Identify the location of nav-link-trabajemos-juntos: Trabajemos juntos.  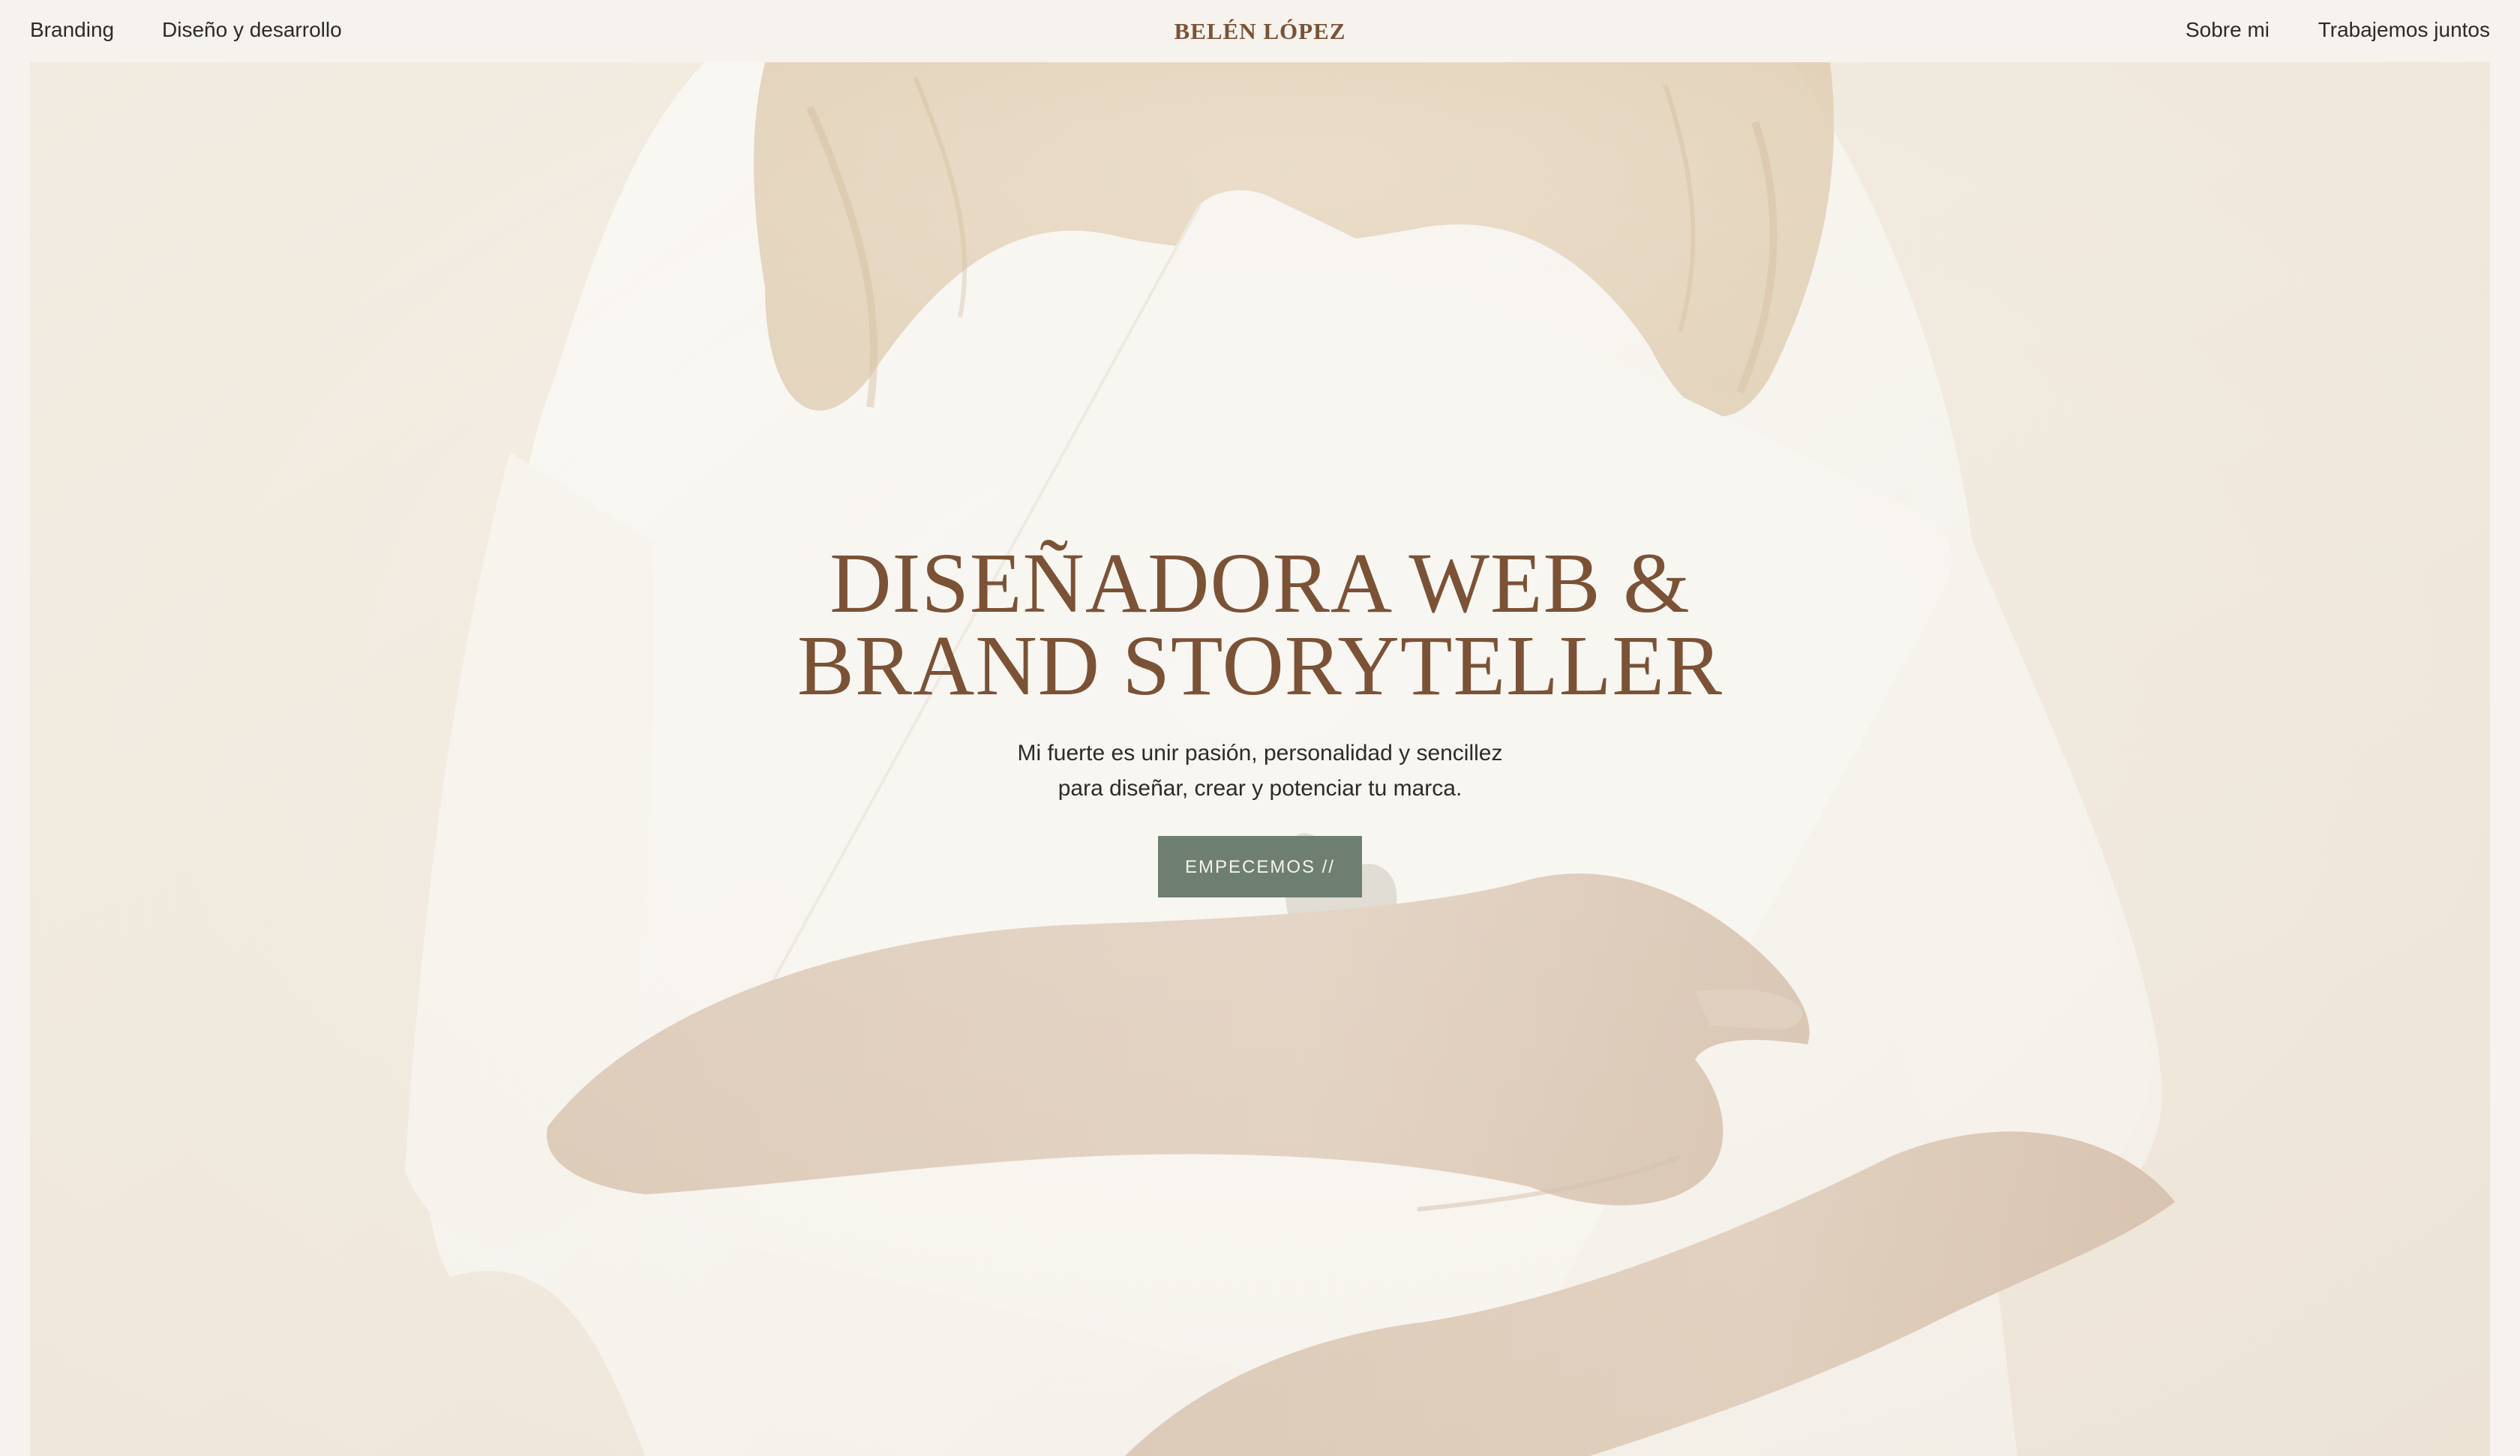
(2404, 29).